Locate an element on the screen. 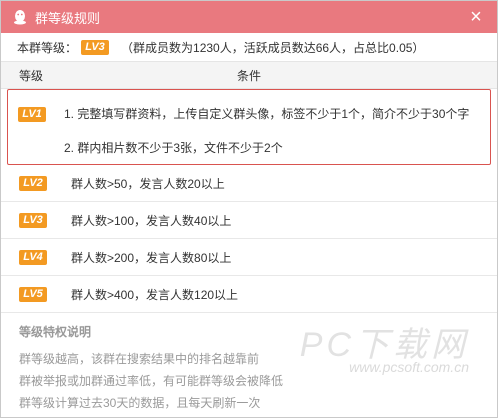 This screenshot has width=498, height=418. level-column-header: 等级 is located at coordinates (31, 75).